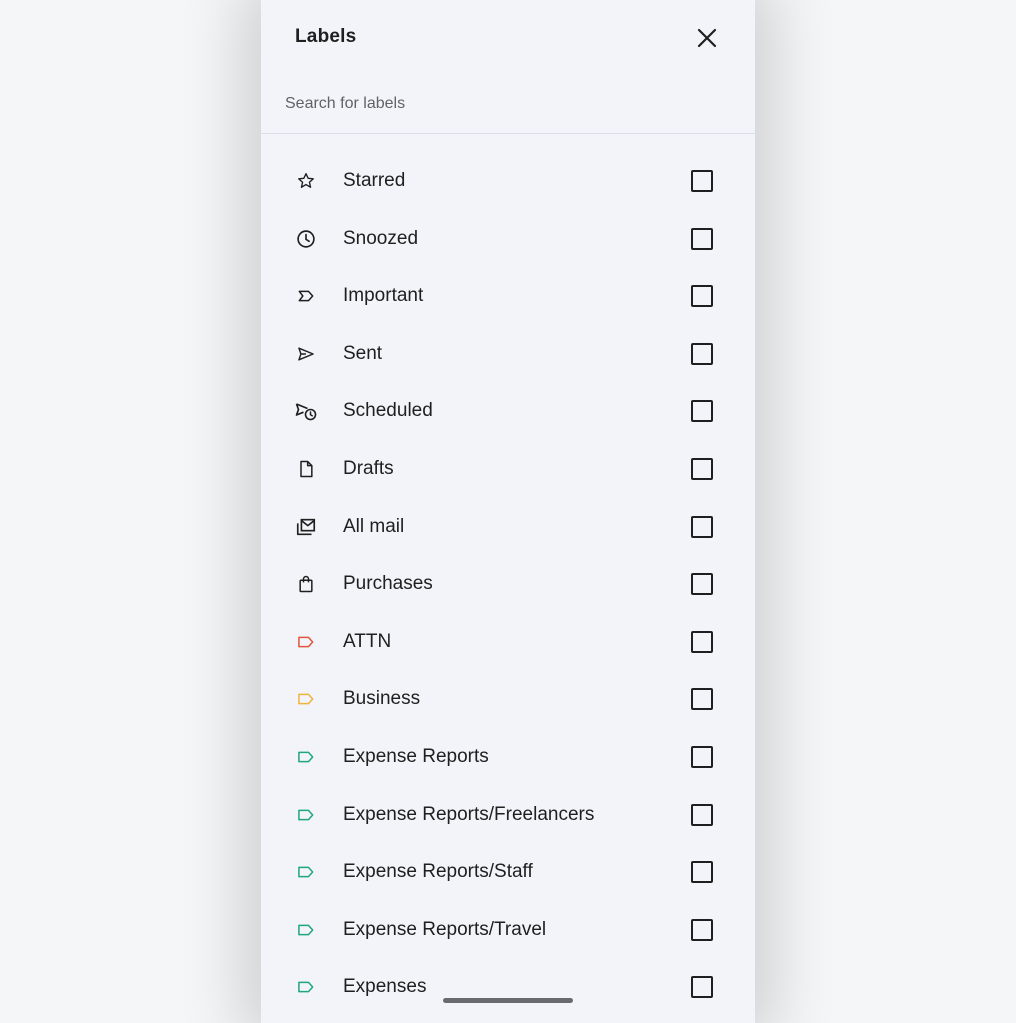 The image size is (1016, 1023). Describe the element at coordinates (367, 641) in the screenshot. I see `label-name: ATTN` at that location.